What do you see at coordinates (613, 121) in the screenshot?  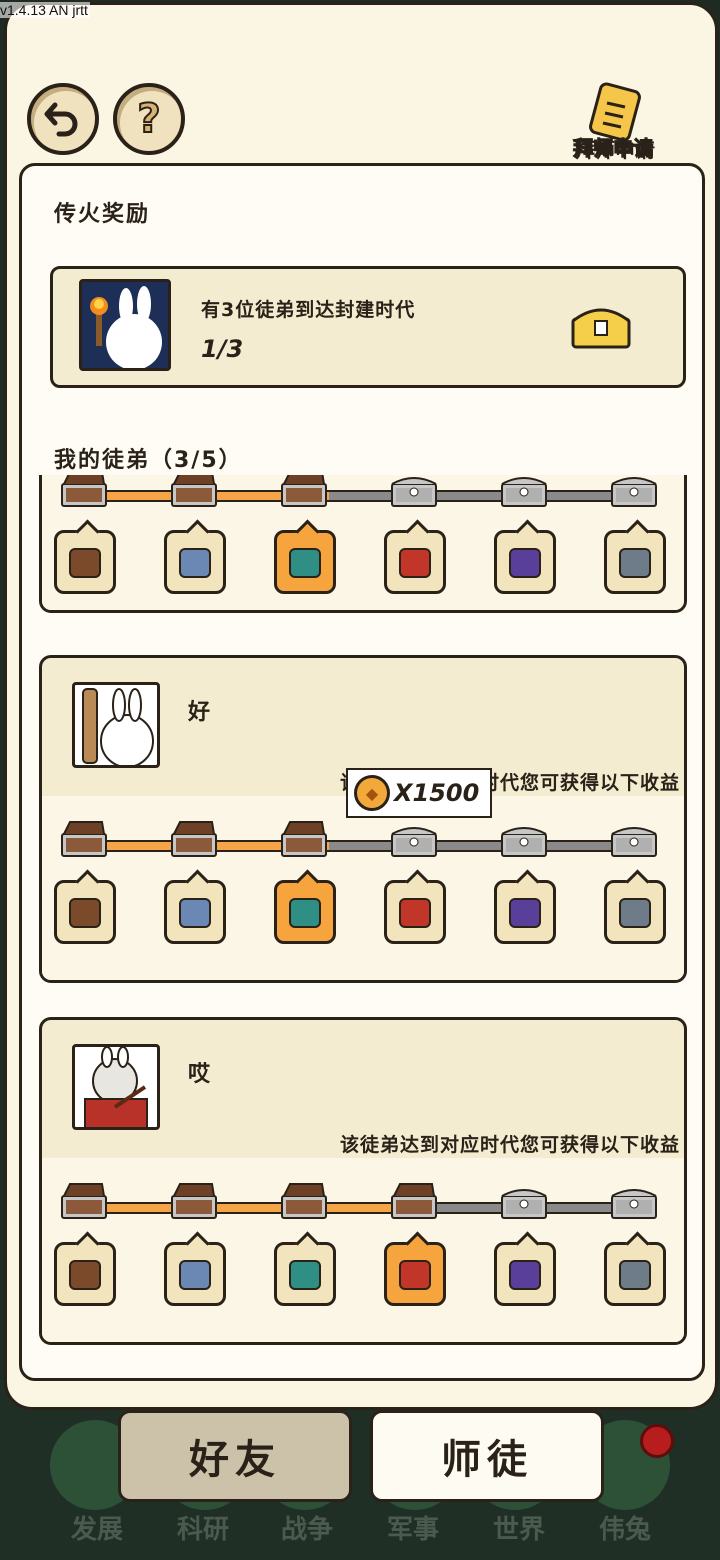 I see `apply-mentor-button: 拜师申请` at bounding box center [613, 121].